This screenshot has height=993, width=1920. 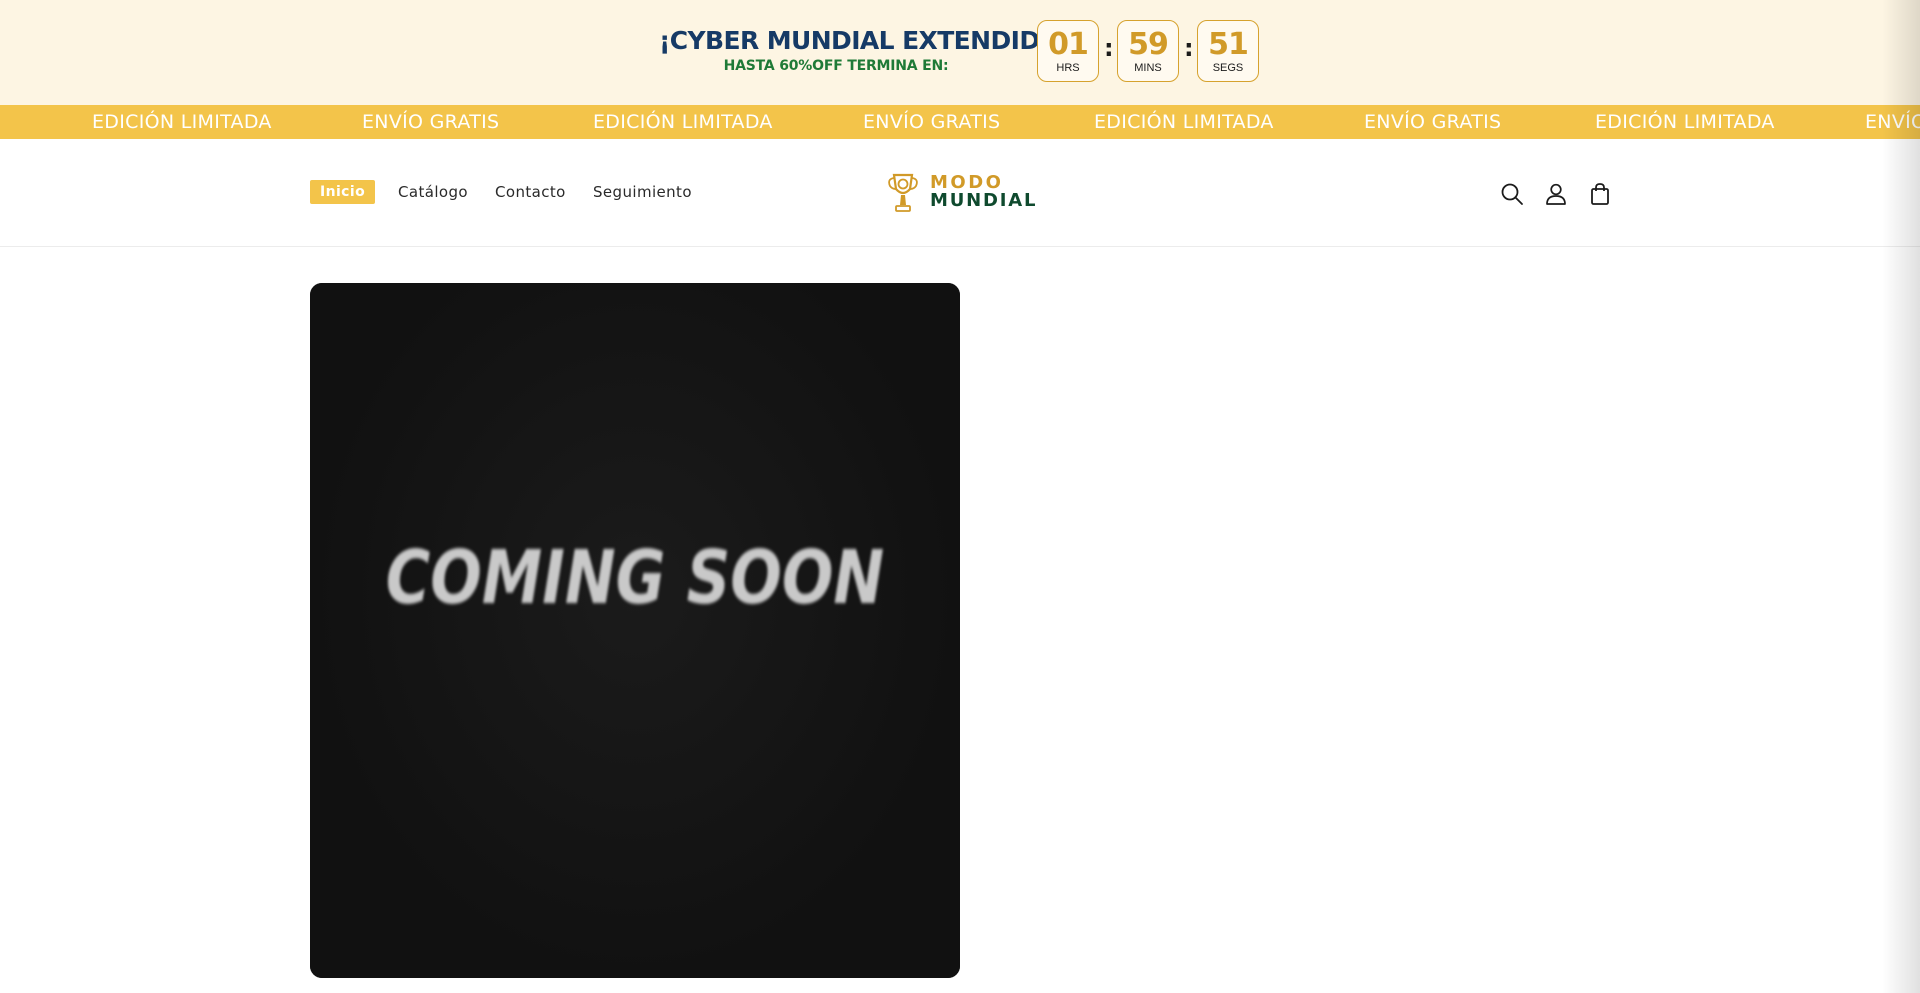 What do you see at coordinates (433, 192) in the screenshot?
I see `nav-item-catalogo: Catálogo` at bounding box center [433, 192].